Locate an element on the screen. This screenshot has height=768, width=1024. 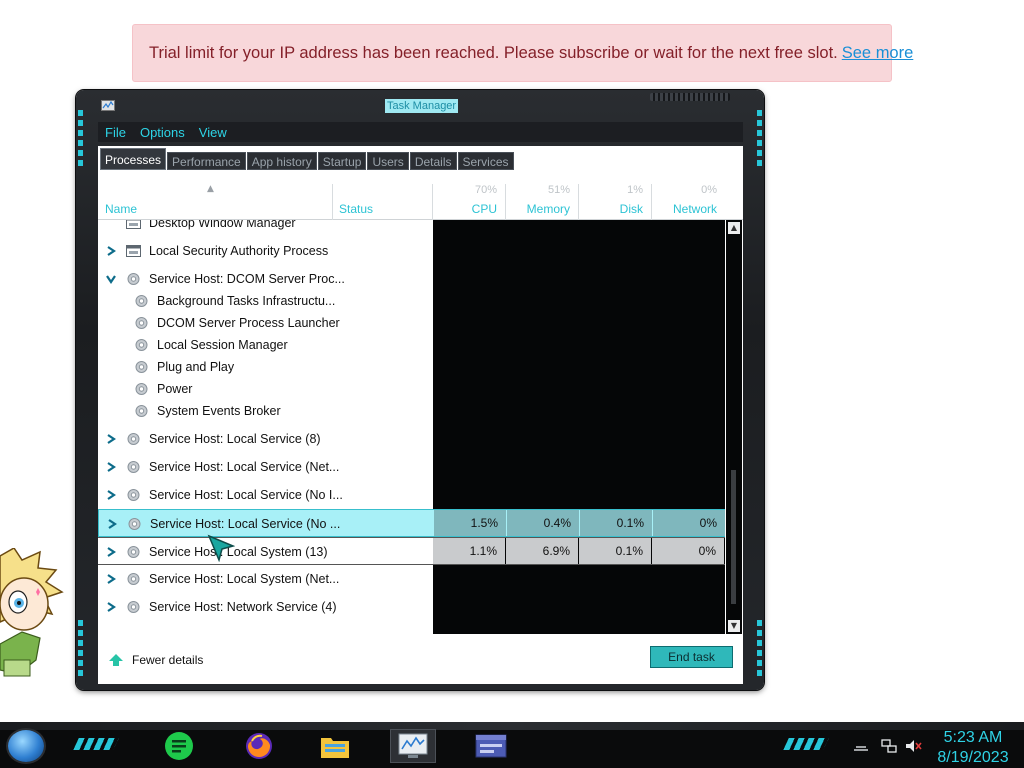
process-name: Local Session Manager is located at coordinates (222, 345).